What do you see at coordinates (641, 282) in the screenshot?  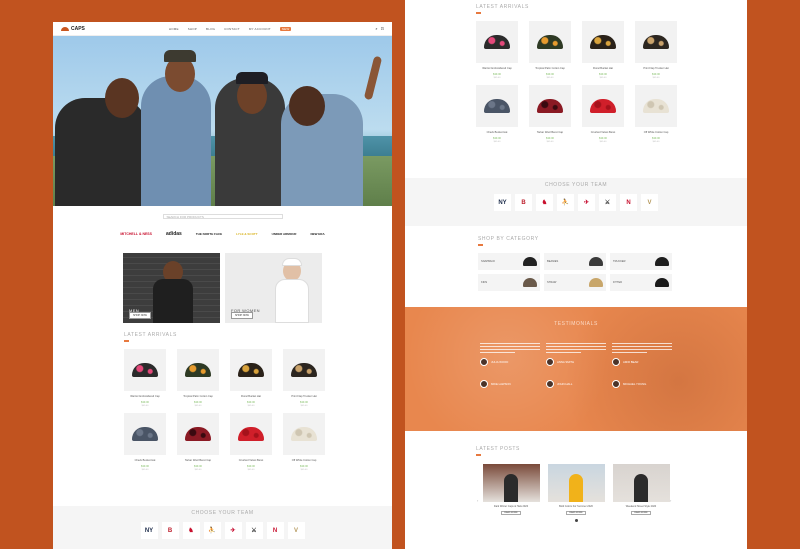 I see `category-tile: FITTED` at bounding box center [641, 282].